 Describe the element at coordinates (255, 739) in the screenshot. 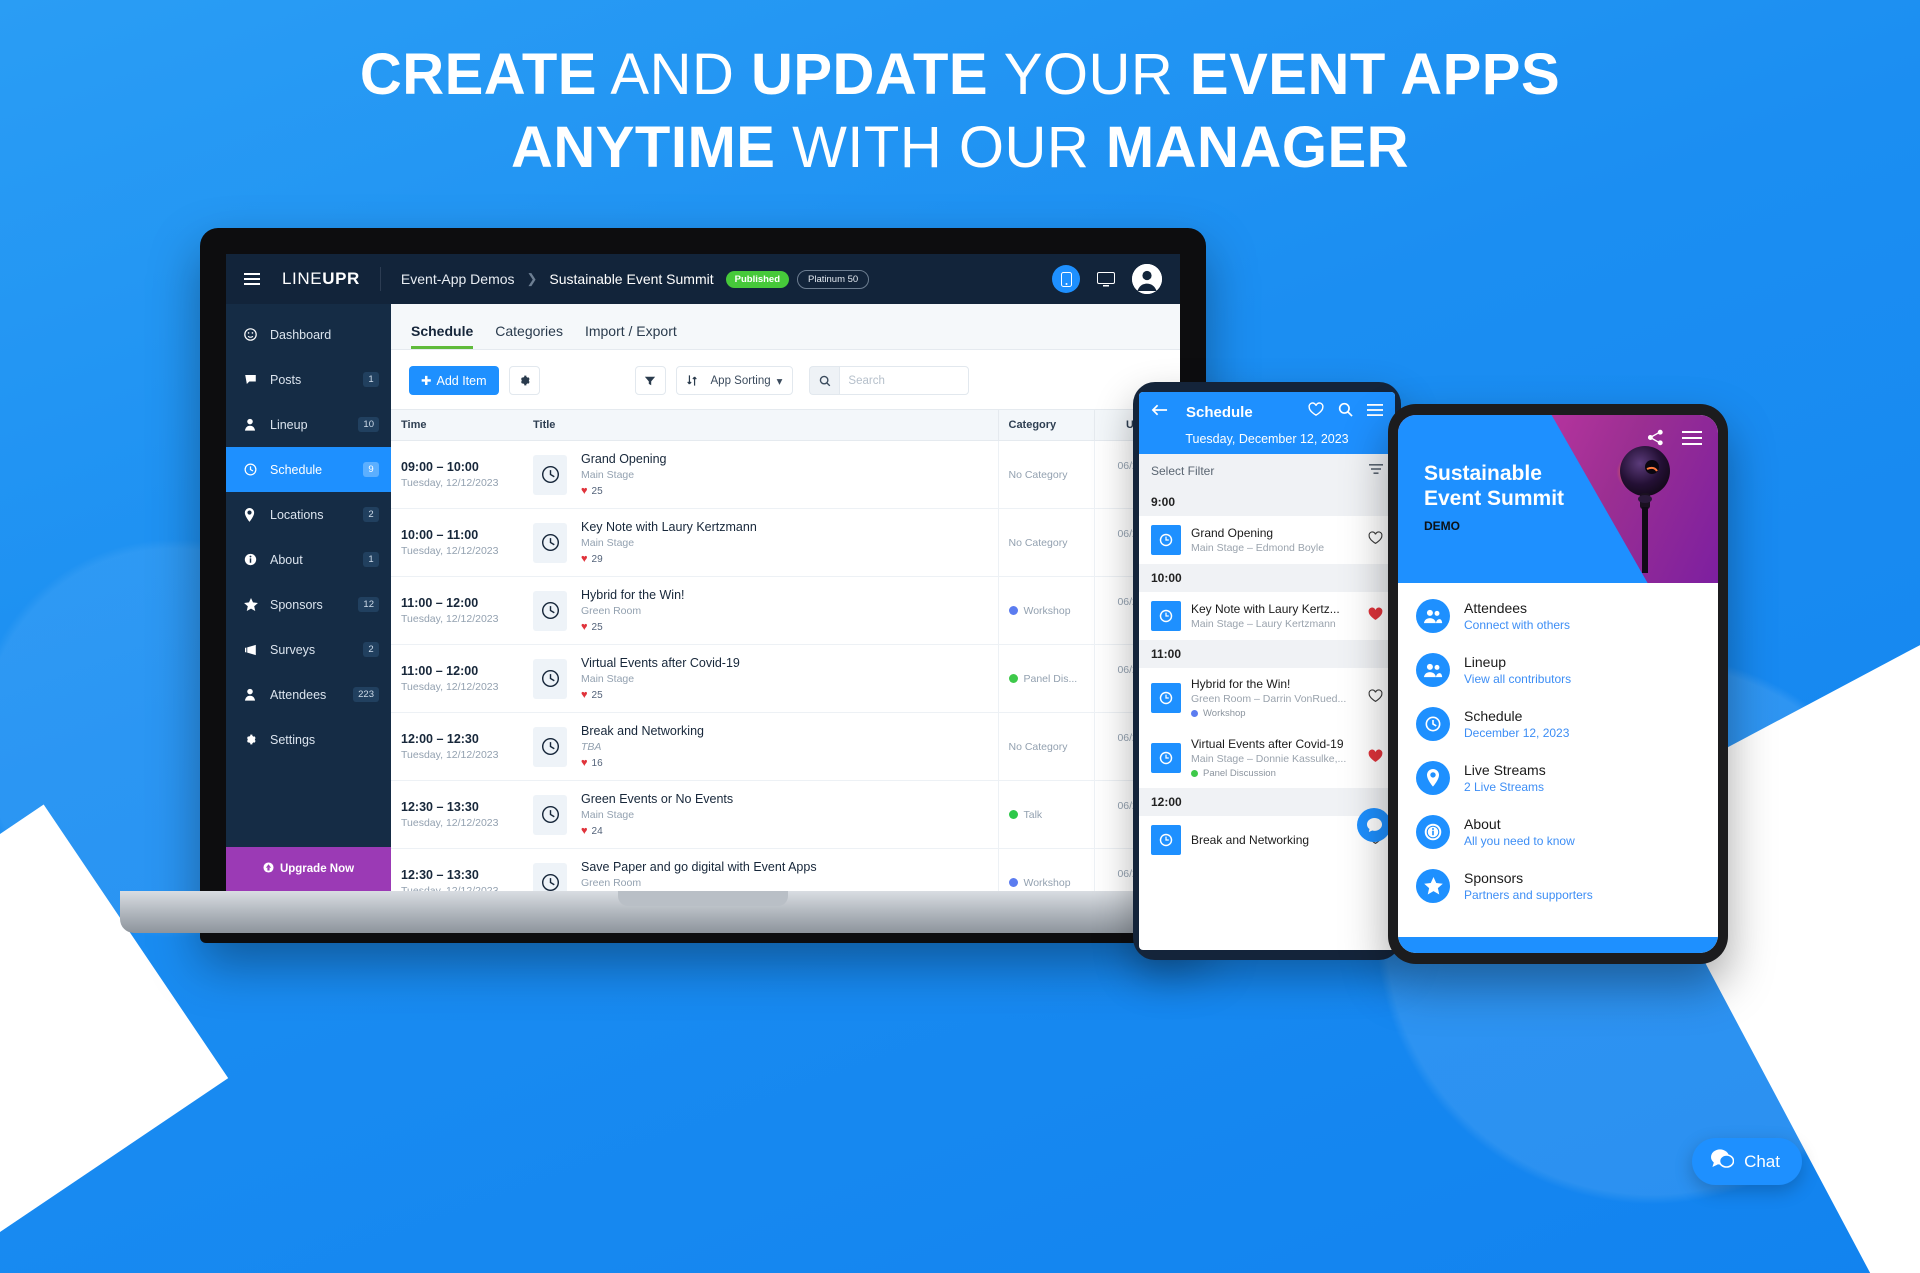

I see `gear-icon` at that location.